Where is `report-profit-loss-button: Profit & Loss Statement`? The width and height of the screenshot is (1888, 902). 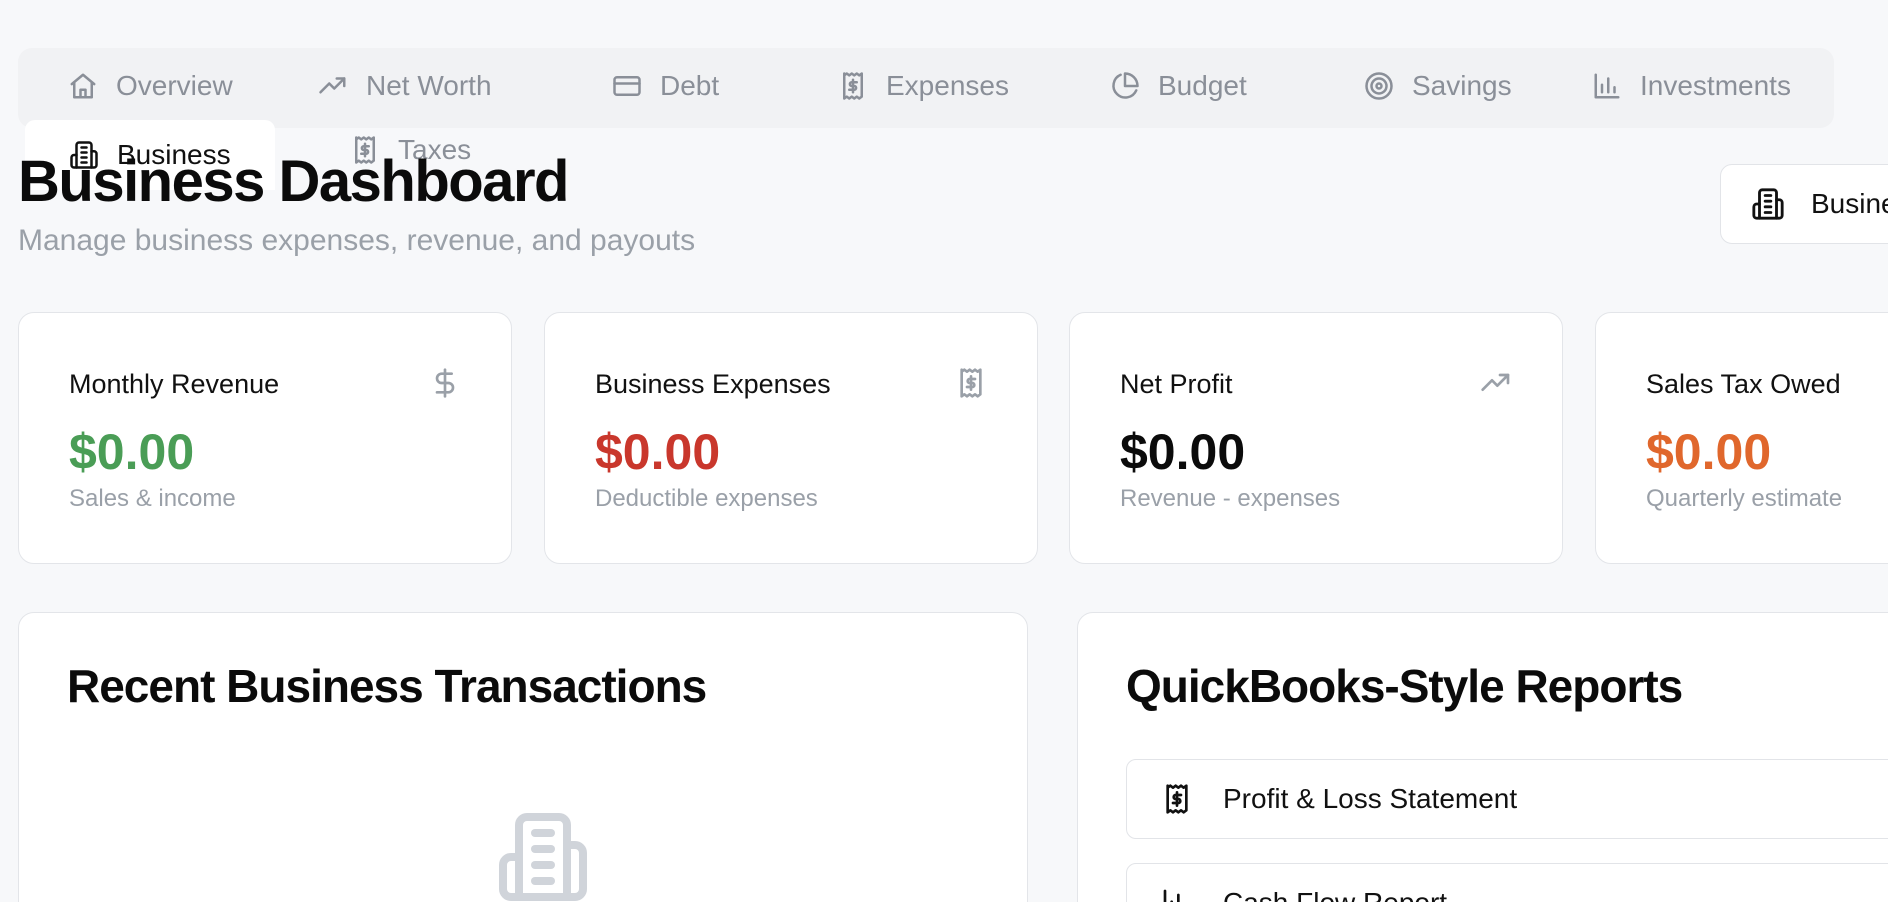
report-profit-loss-button: Profit & Loss Statement is located at coordinates (1507, 799).